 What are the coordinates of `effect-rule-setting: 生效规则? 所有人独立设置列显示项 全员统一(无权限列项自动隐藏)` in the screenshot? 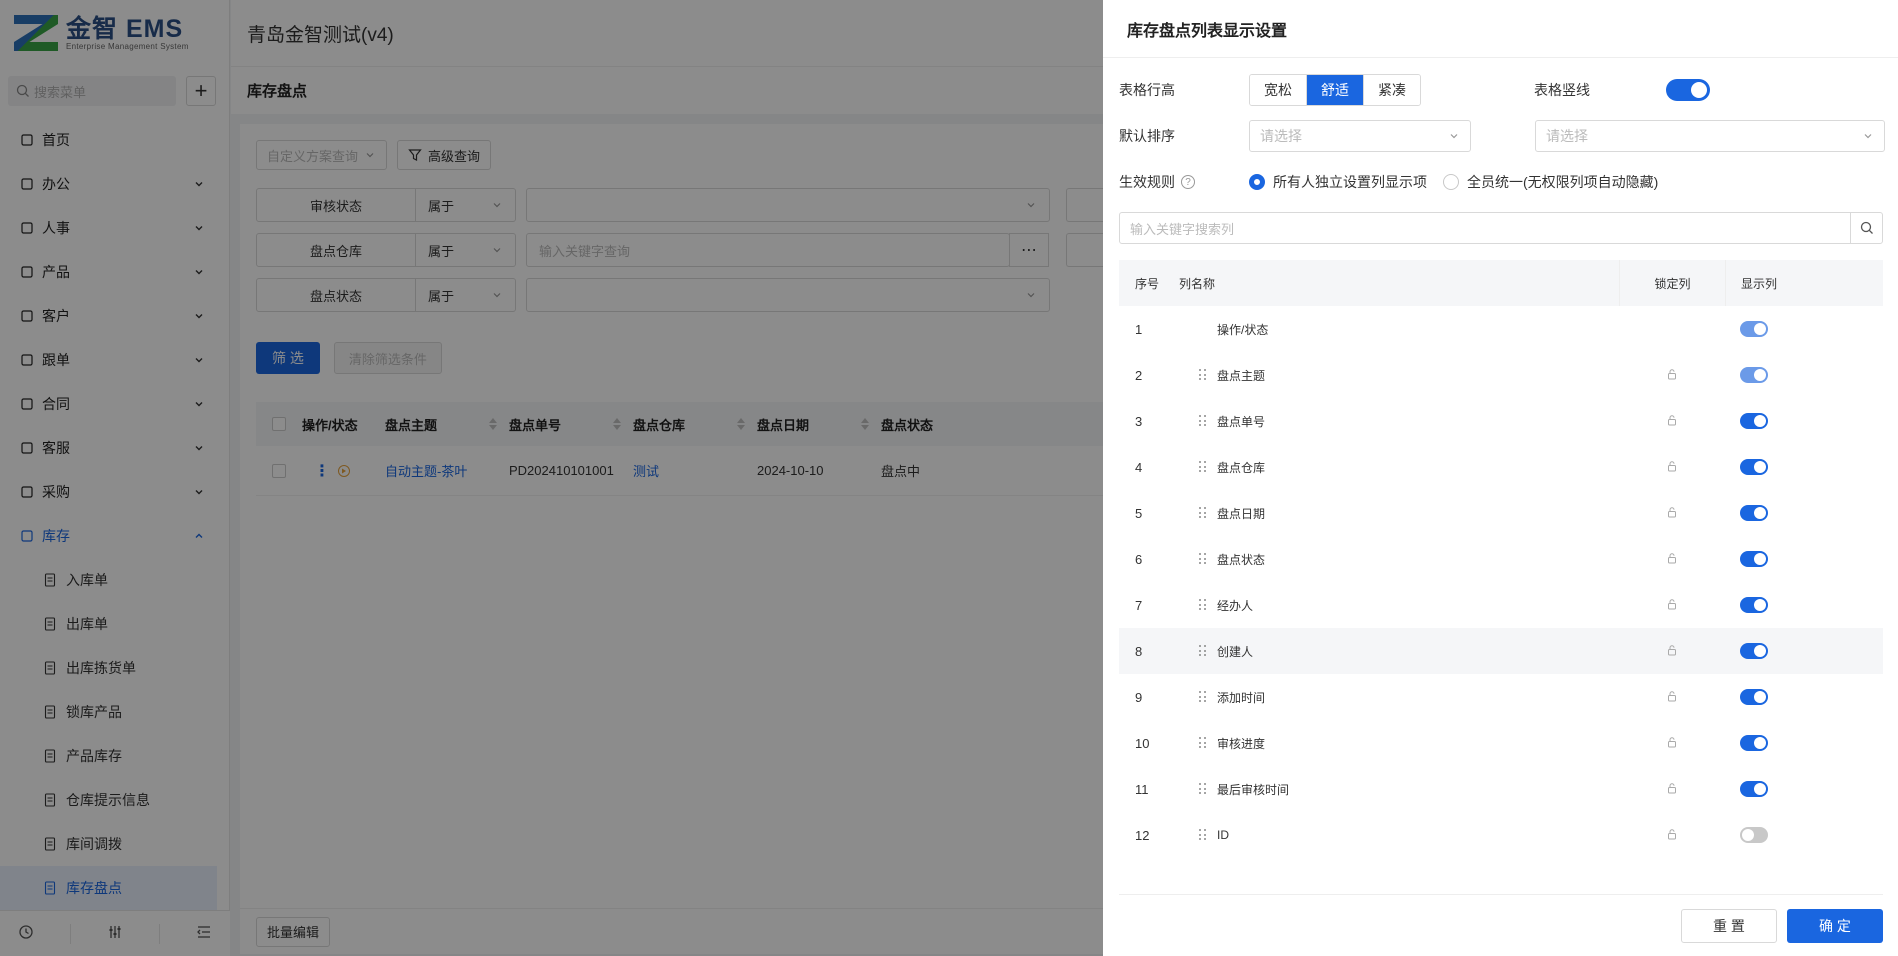 It's located at (1388, 182).